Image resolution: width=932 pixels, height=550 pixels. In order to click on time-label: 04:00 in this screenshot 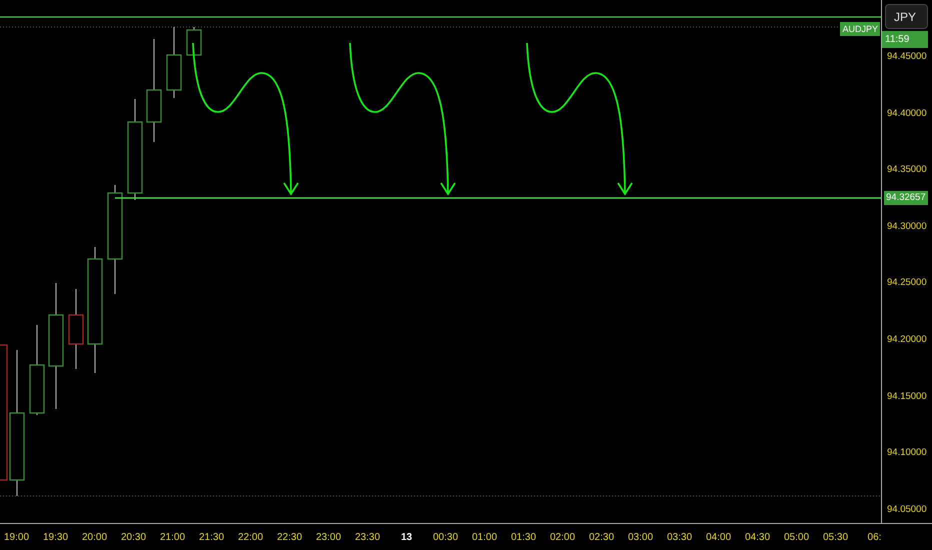, I will do `click(718, 537)`.